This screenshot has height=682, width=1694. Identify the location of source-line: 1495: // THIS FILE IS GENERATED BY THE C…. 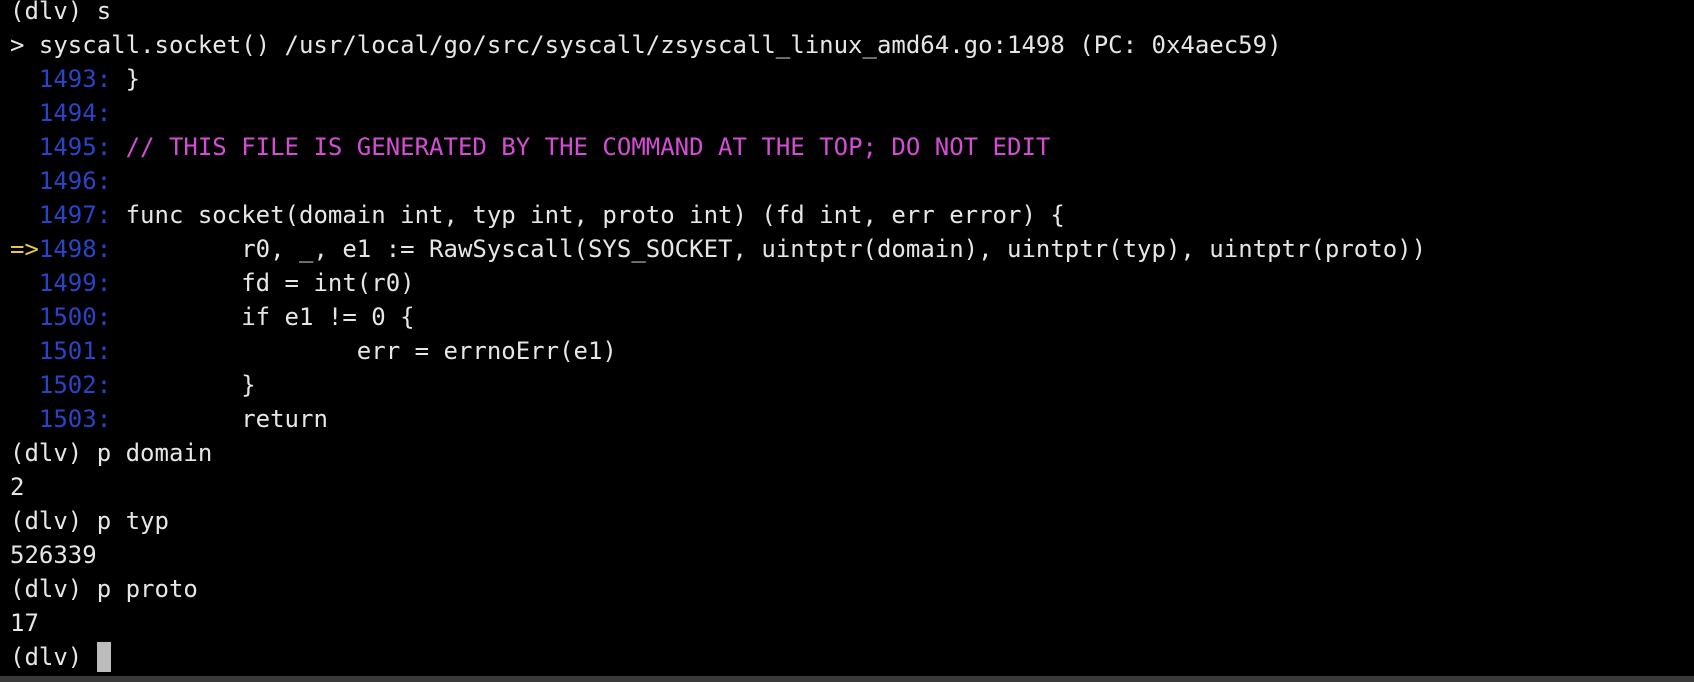
(852, 147).